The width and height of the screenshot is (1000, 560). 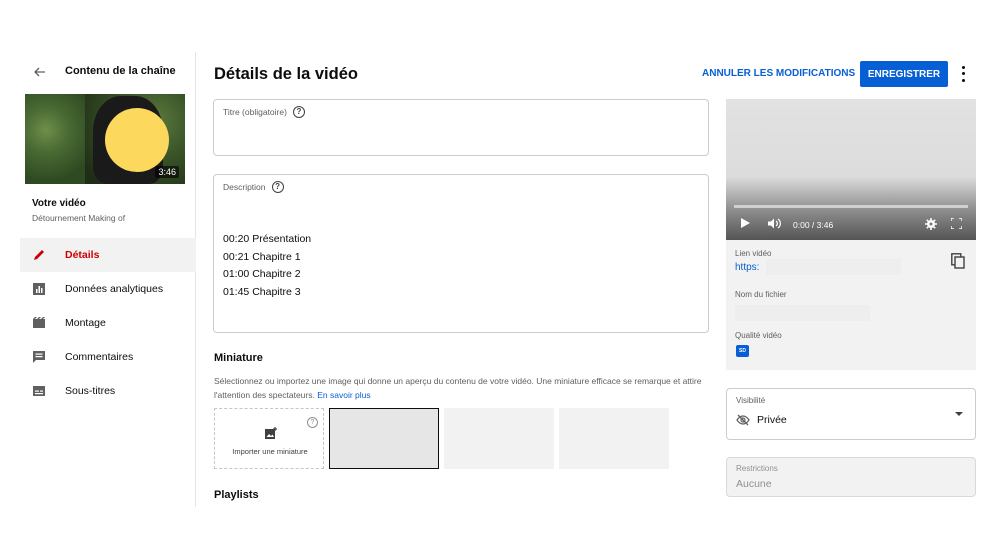 I want to click on sidebar-item-label: Montage, so click(x=85, y=323).